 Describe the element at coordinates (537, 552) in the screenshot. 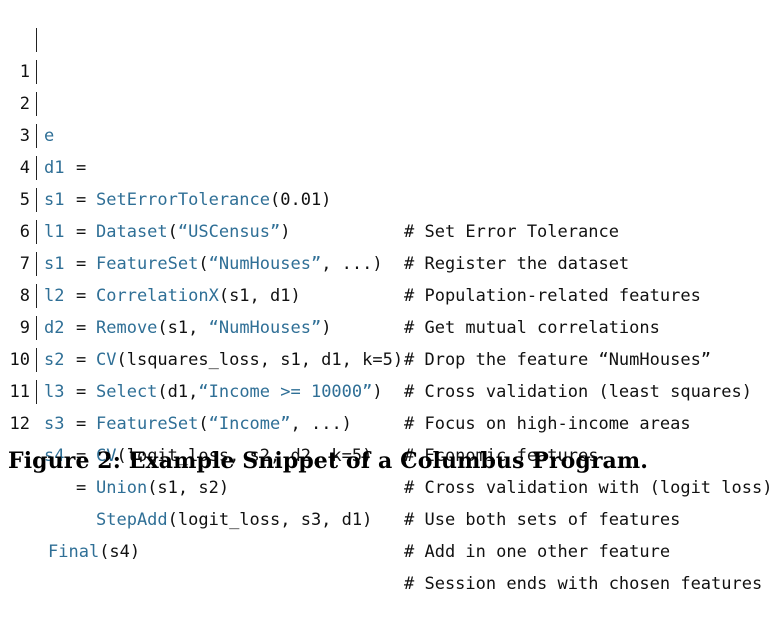

I see `code-comment: # Add in one other feature` at that location.